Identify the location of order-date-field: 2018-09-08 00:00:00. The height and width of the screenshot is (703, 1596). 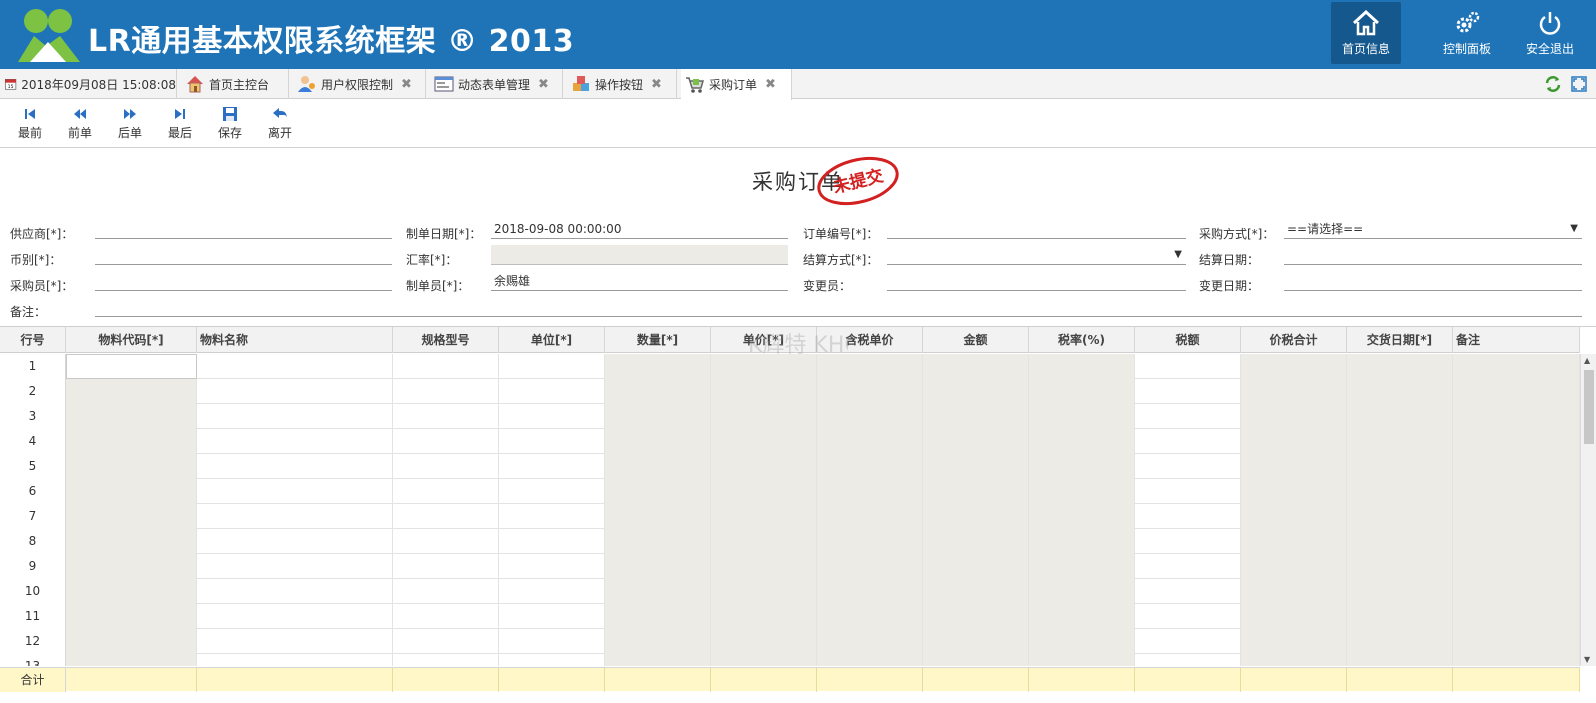
(639, 230).